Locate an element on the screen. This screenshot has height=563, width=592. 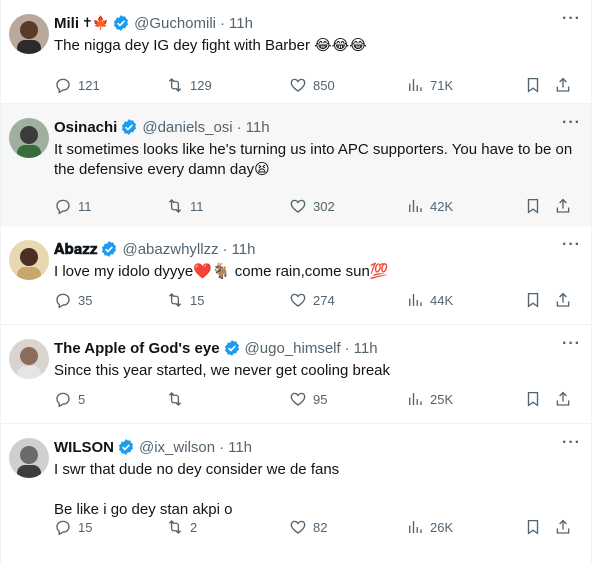
retweet-button: 2 is located at coordinates (181, 527).